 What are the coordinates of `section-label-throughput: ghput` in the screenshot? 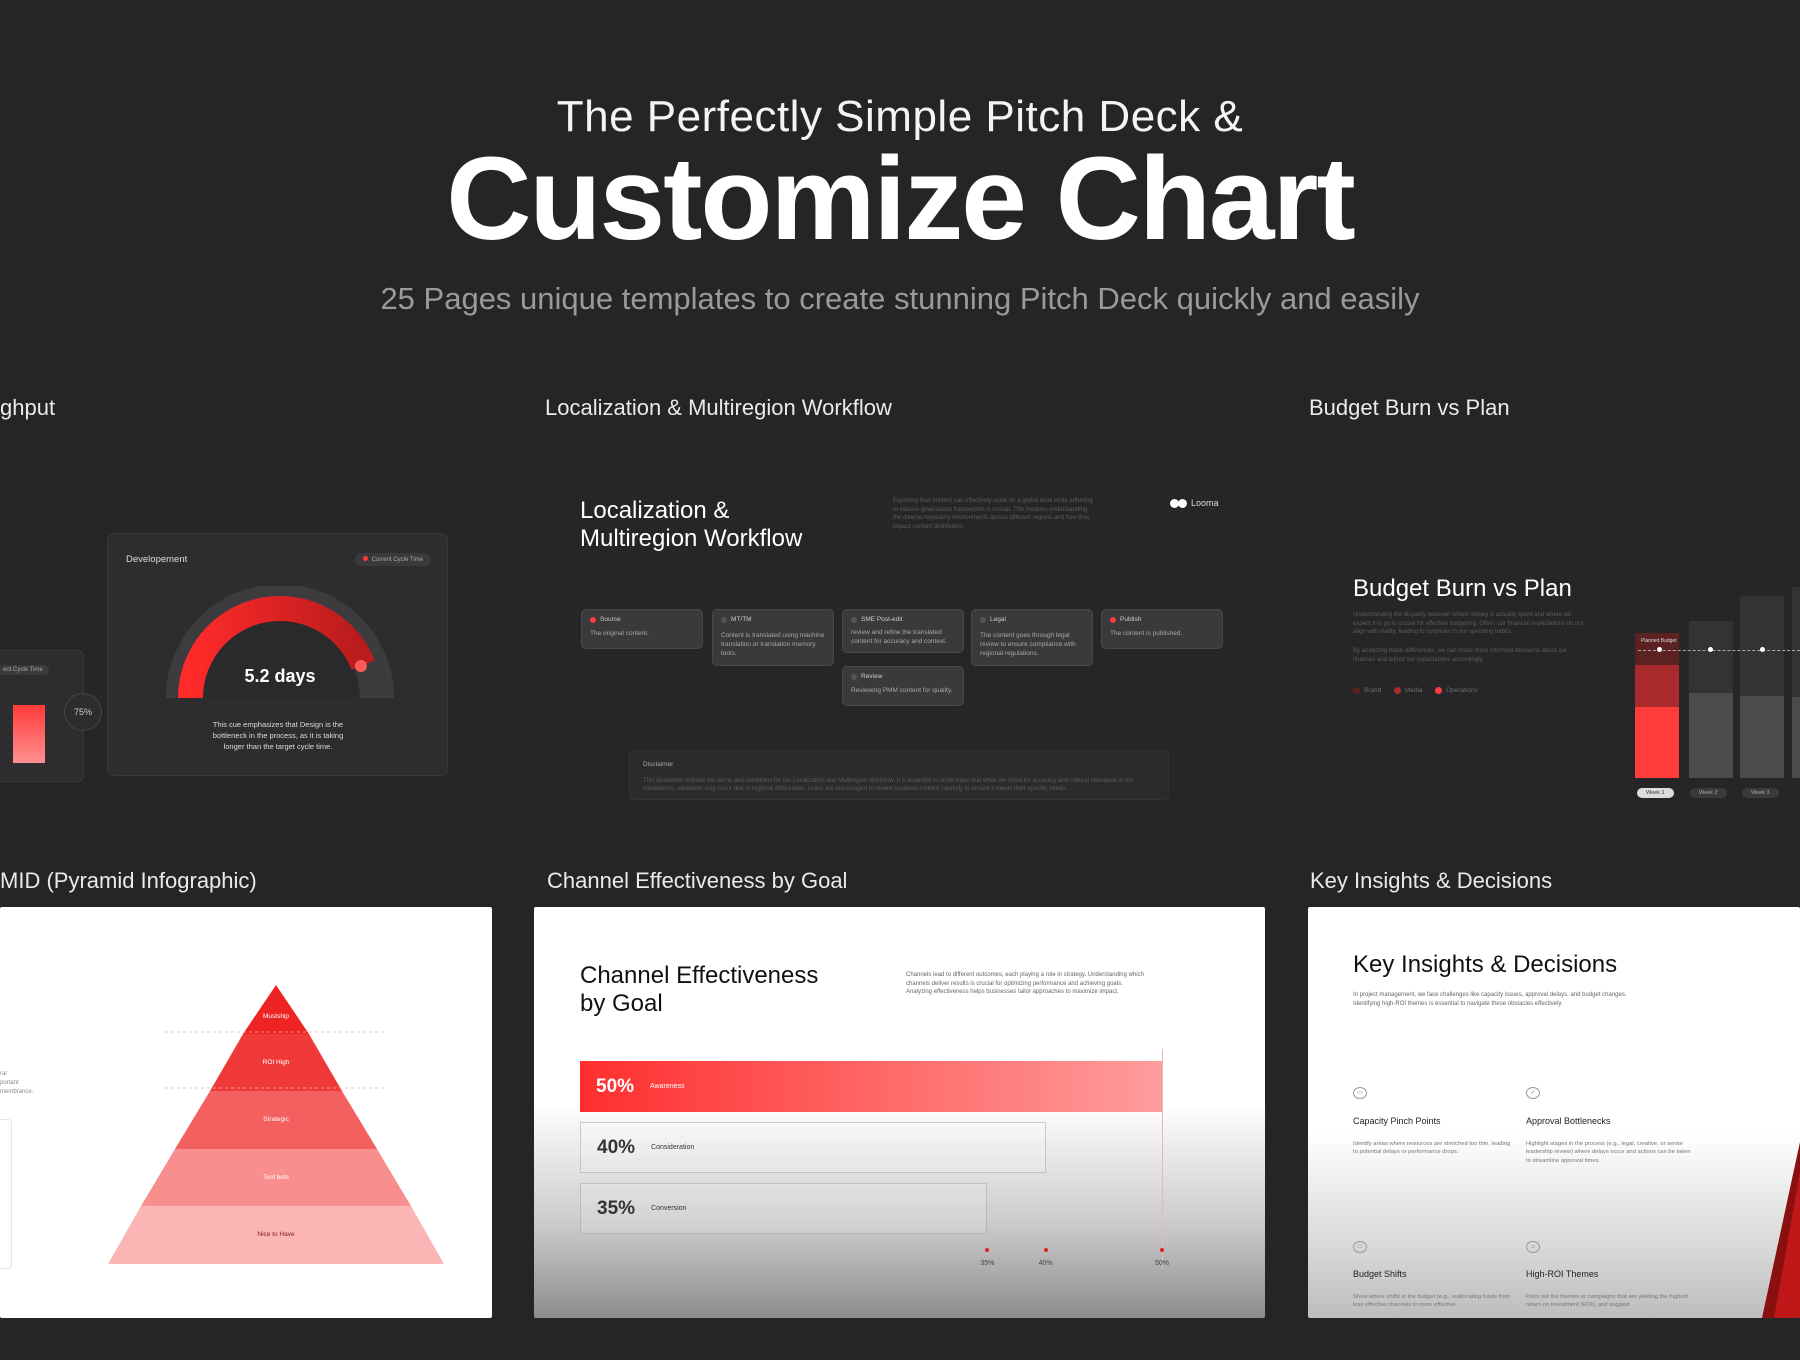 It's located at (28, 407).